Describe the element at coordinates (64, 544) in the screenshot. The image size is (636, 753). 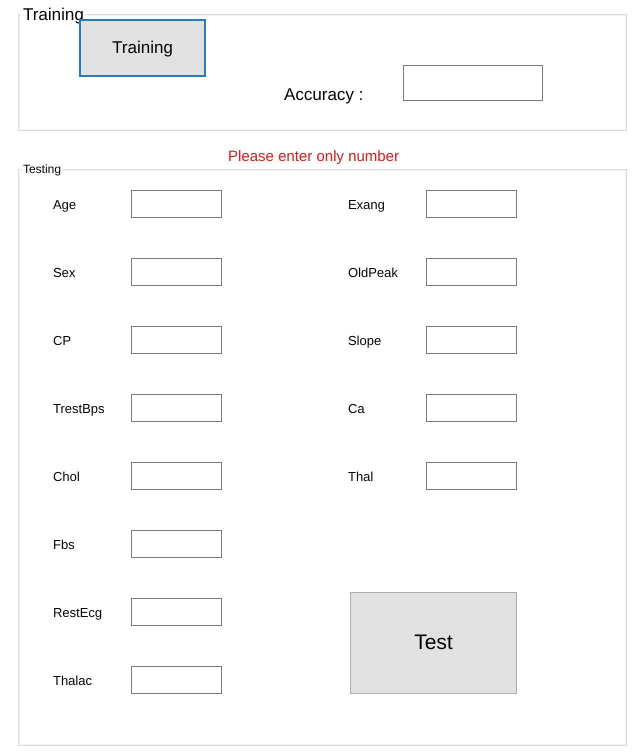
I see `field-label: Fbs` at that location.